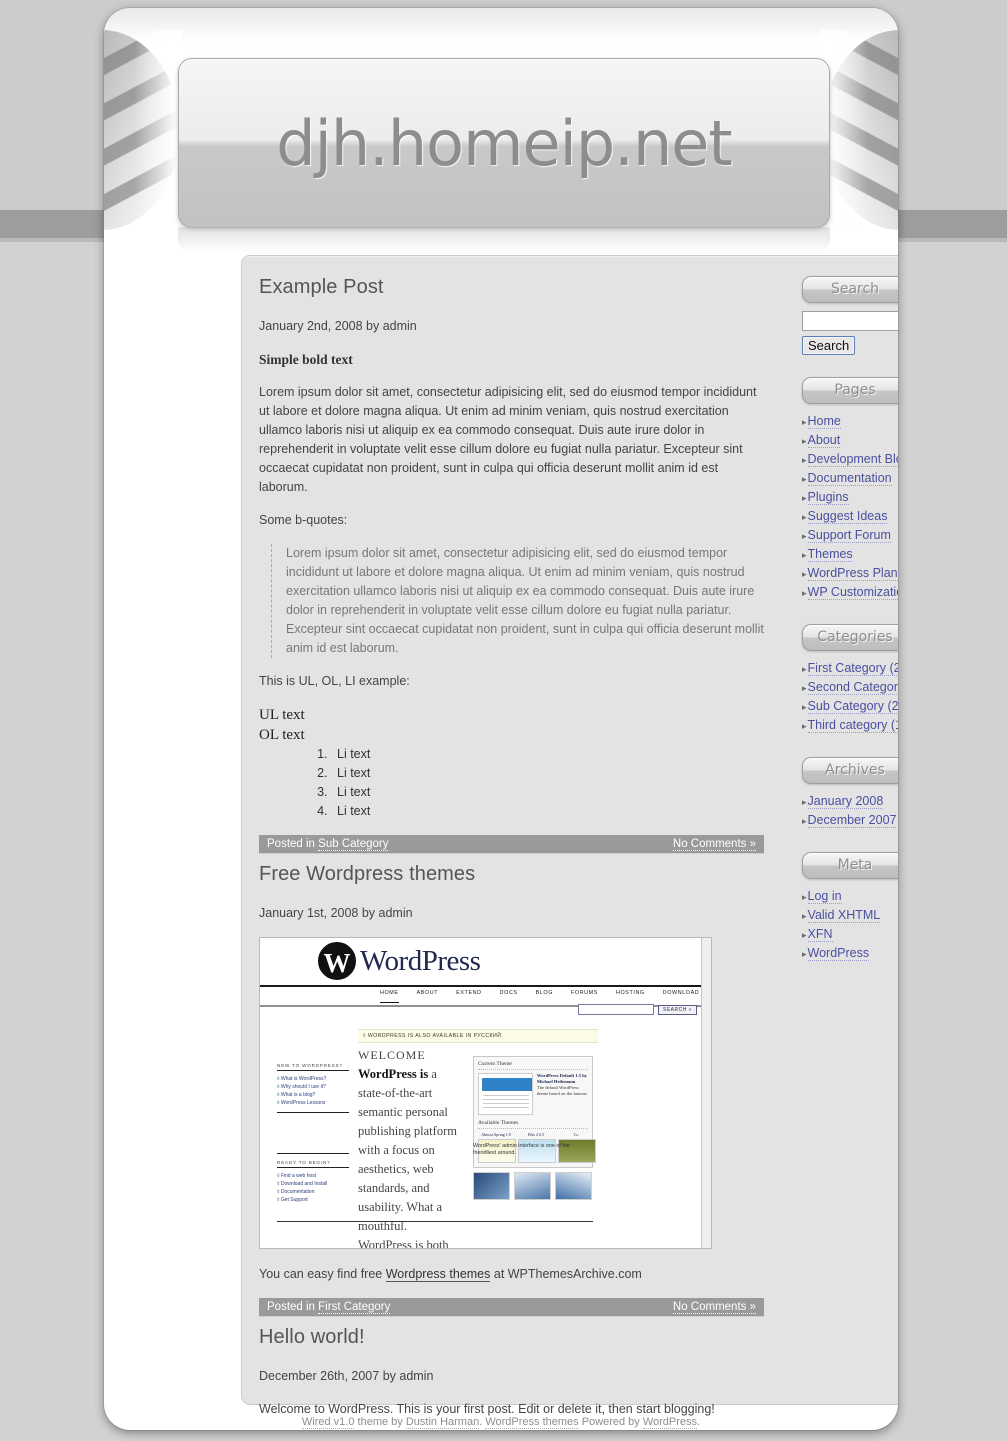 Image resolution: width=1007 pixels, height=1441 pixels. I want to click on sidebar-link: January 2008, so click(845, 801).